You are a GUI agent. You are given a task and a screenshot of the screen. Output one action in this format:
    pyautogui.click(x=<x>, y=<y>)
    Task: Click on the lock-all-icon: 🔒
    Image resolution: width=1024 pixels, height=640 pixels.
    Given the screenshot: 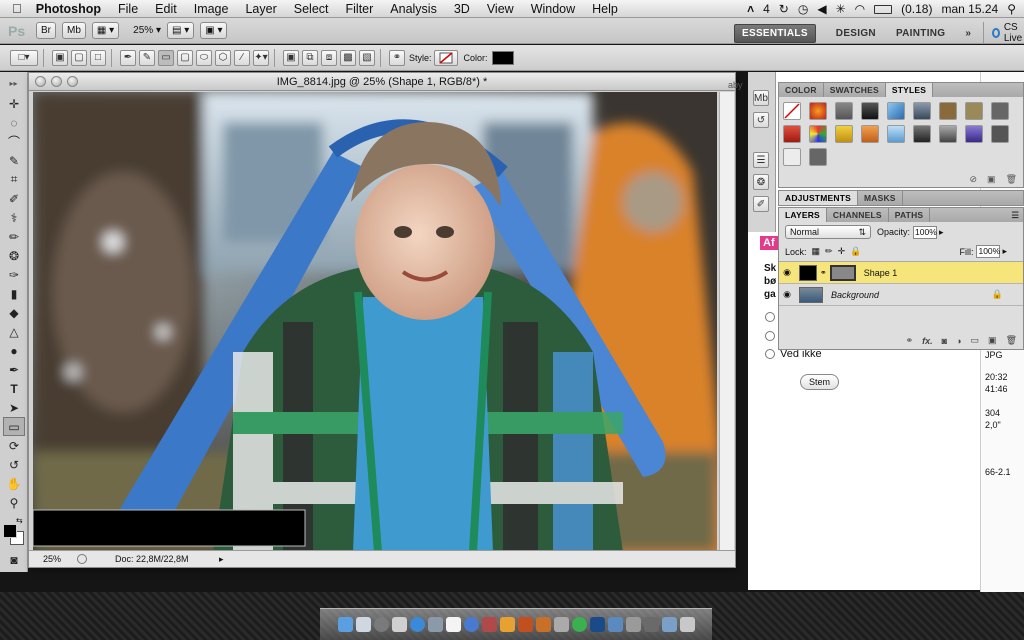 What is the action you would take?
    pyautogui.click(x=855, y=251)
    